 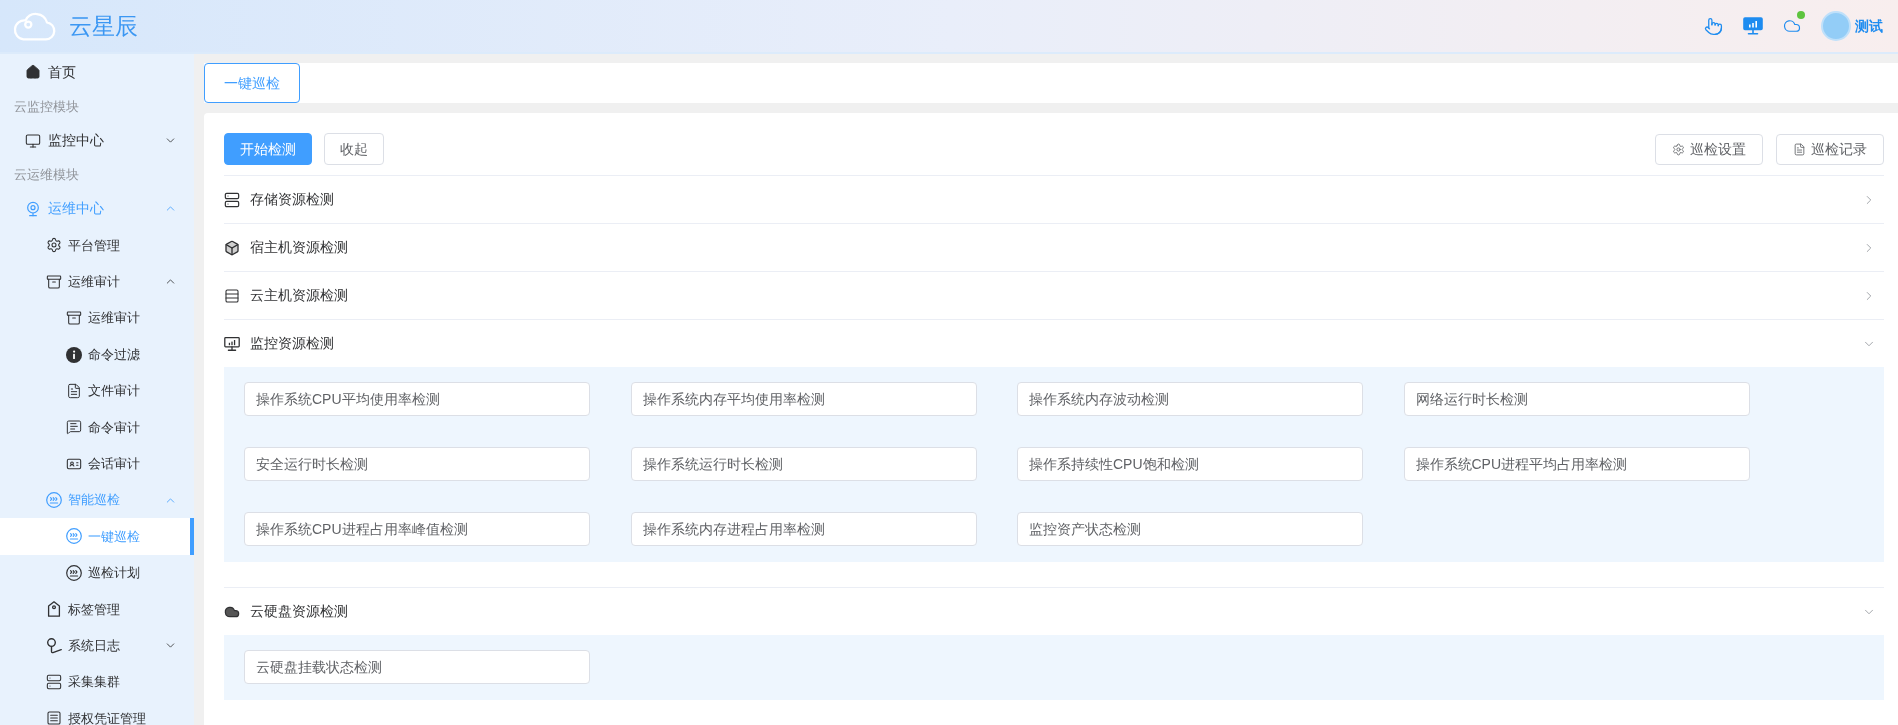 I want to click on menu-item: 命令审计, so click(x=97, y=427).